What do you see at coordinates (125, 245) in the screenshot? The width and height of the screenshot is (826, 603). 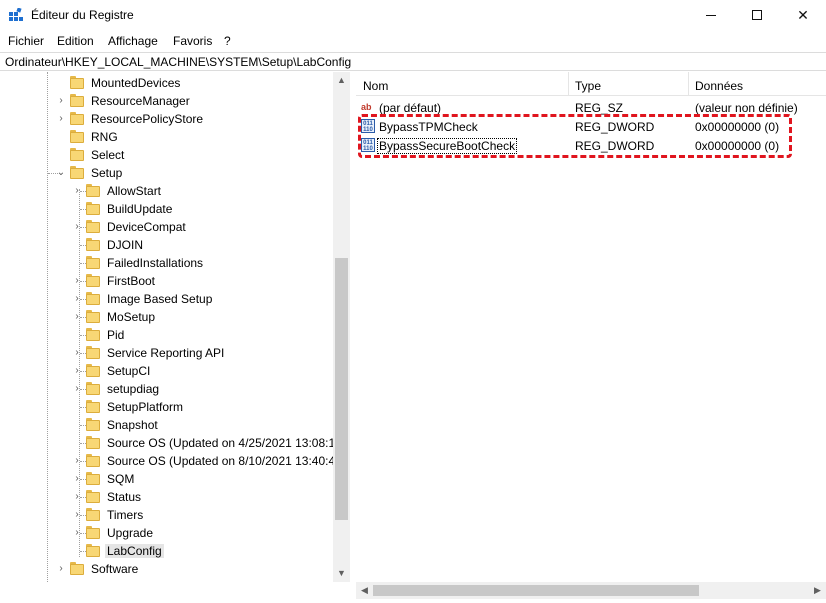 I see `tree-item-label: DJOIN` at bounding box center [125, 245].